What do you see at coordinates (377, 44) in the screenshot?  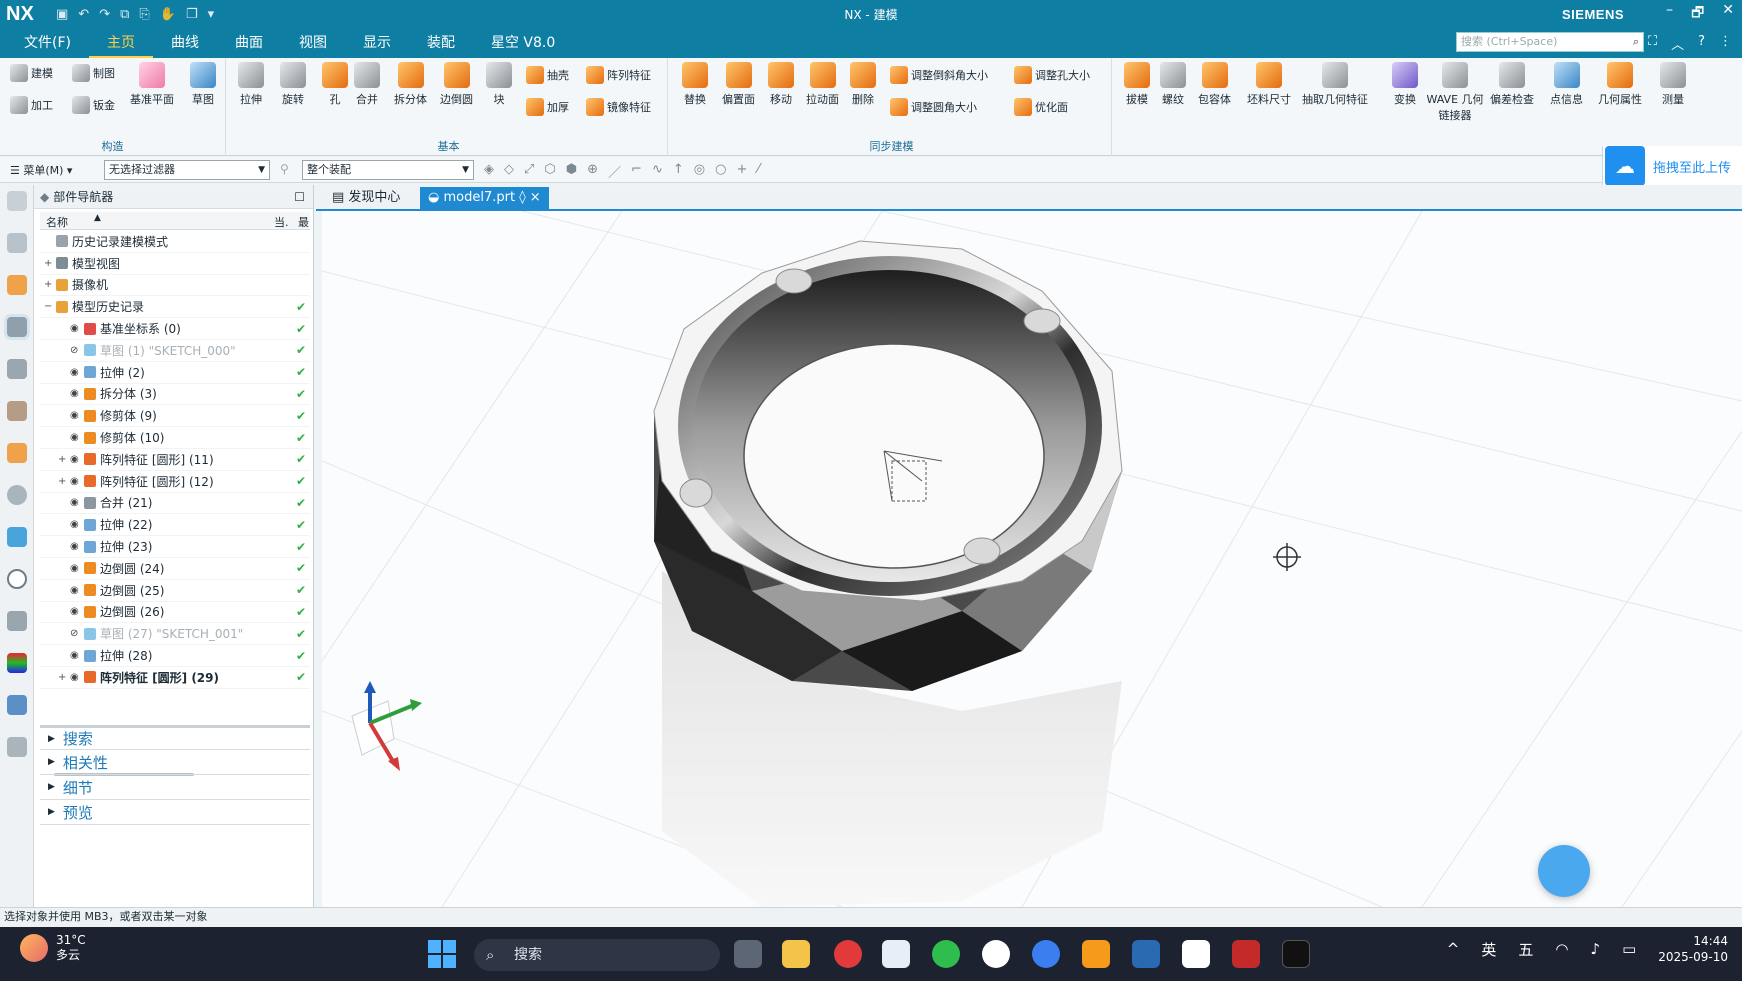 I see `tab-display: 显示` at bounding box center [377, 44].